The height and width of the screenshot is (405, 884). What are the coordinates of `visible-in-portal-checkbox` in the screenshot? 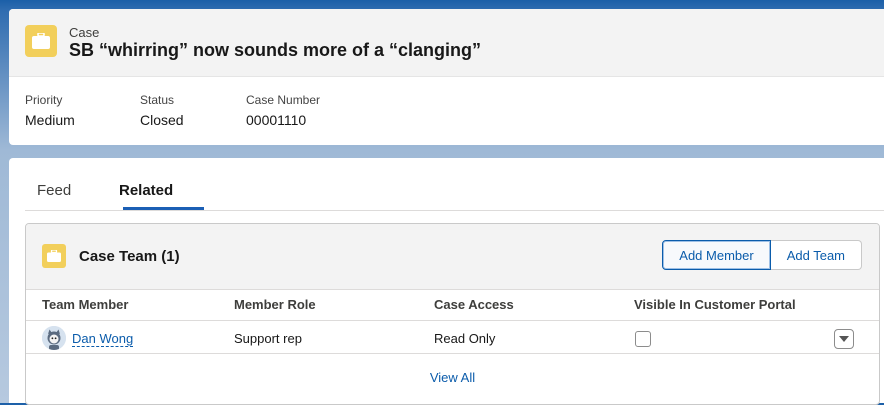 It's located at (643, 339).